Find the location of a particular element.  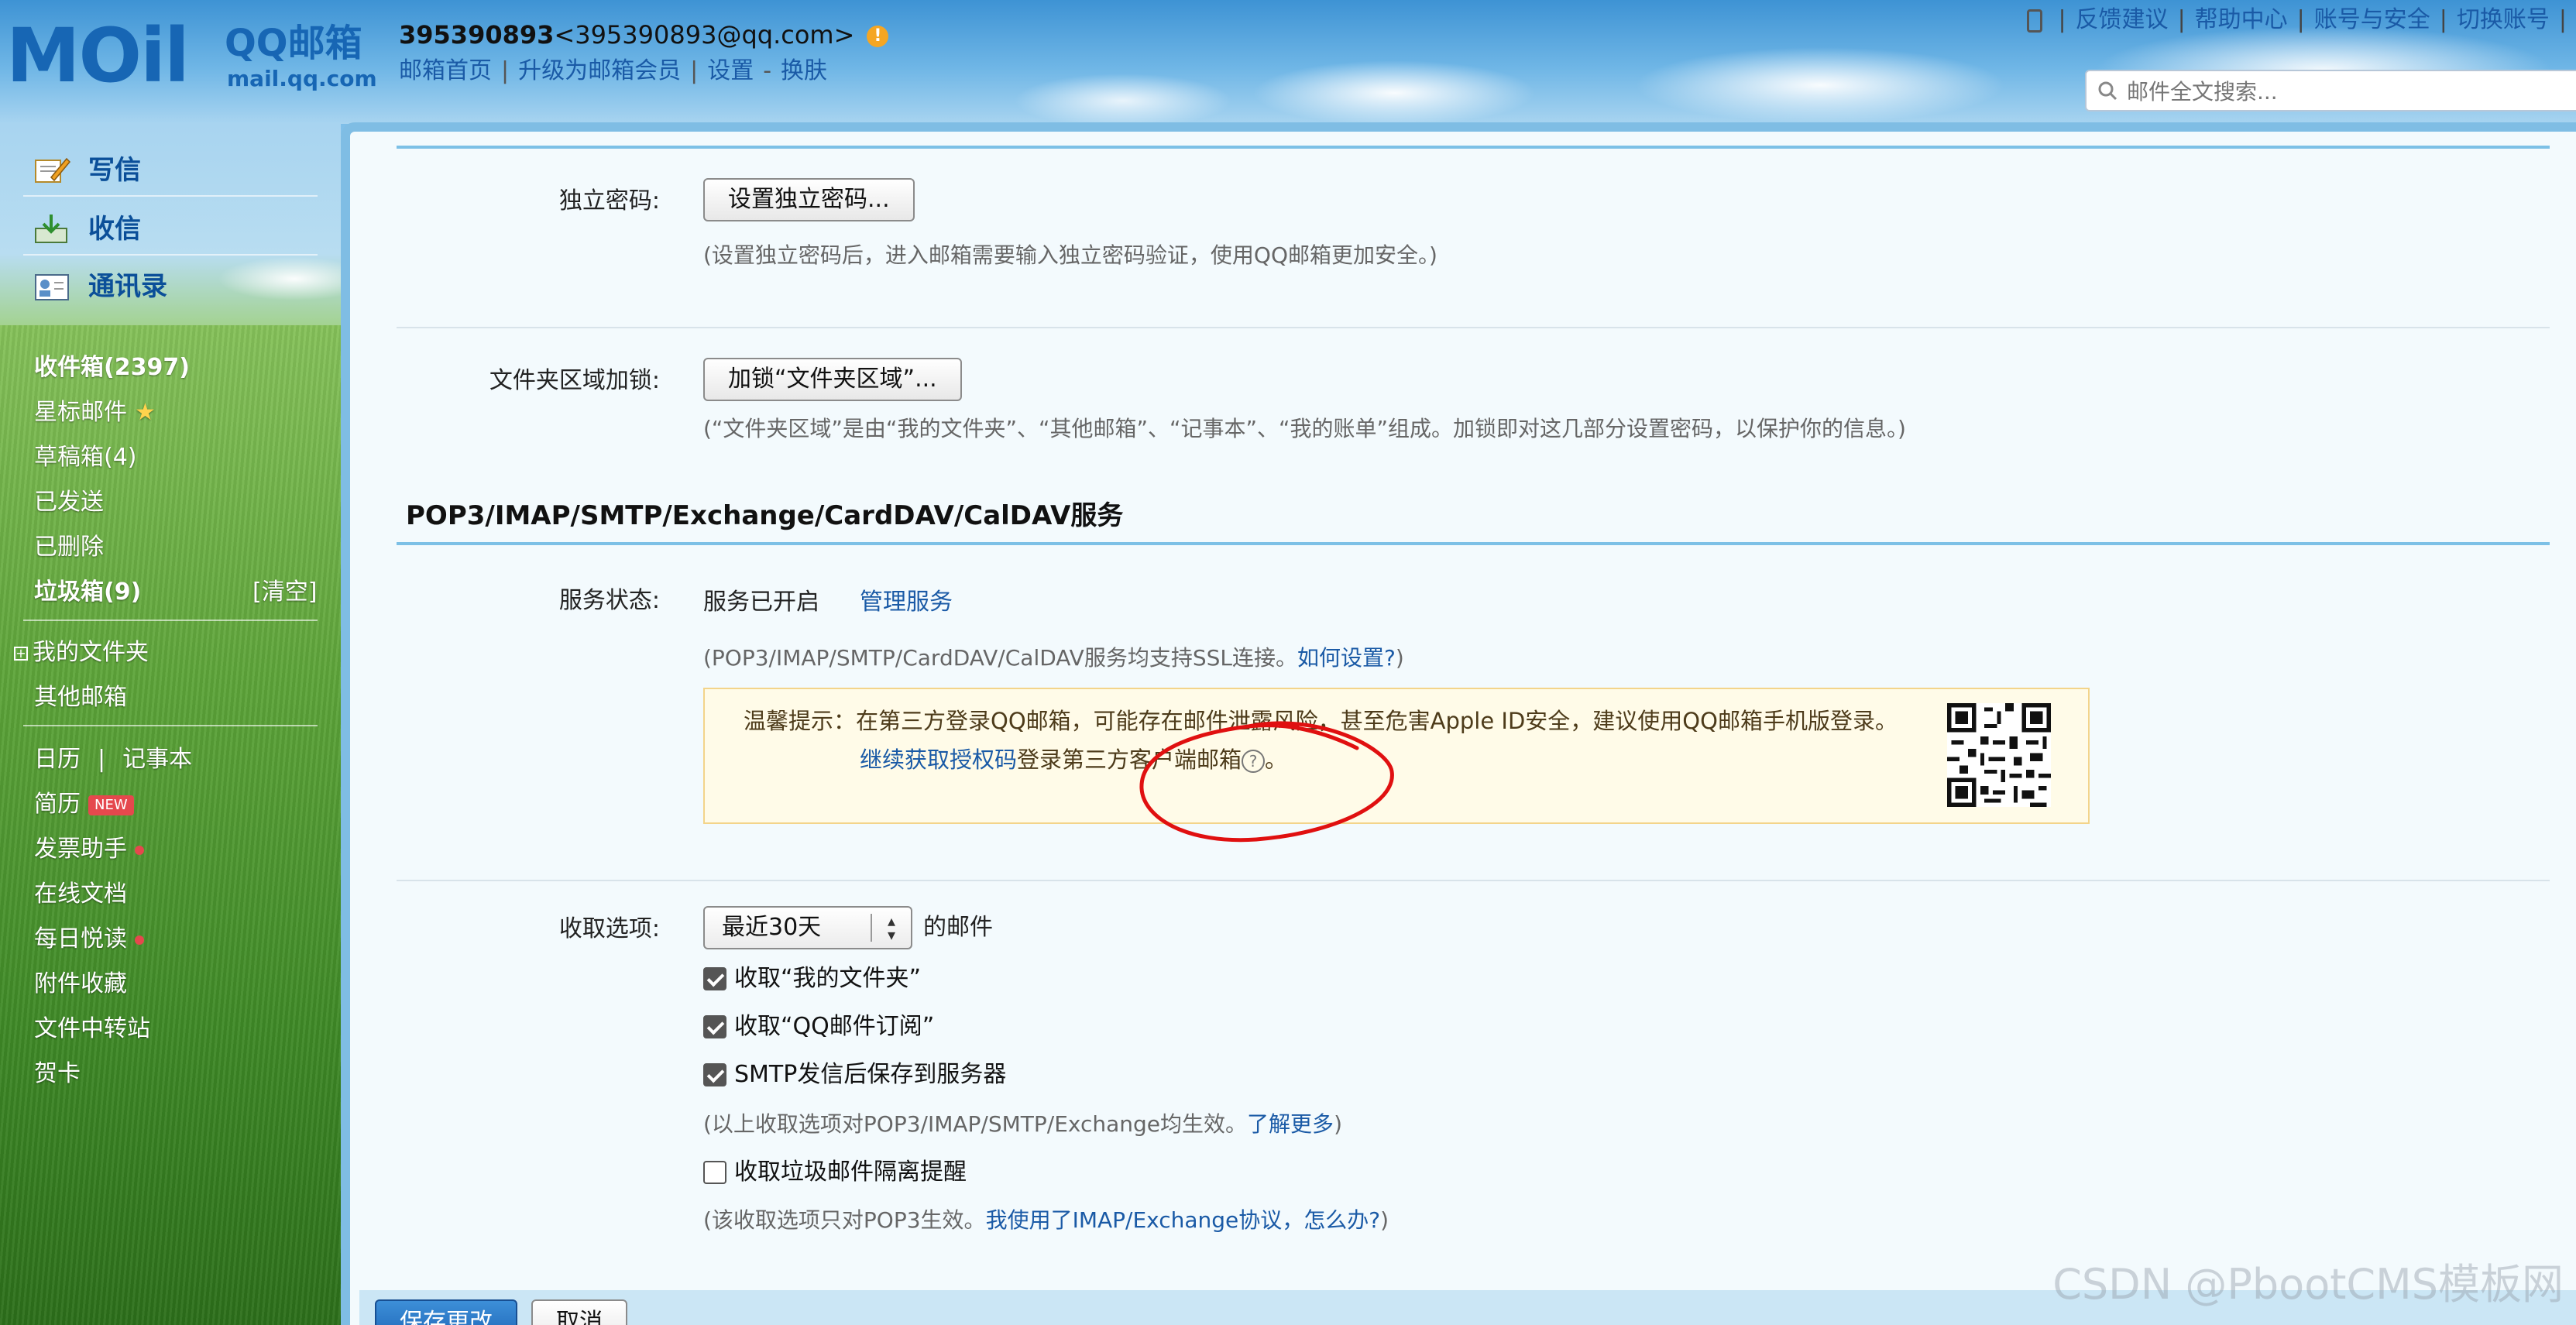

contacts-label: 通讯录 is located at coordinates (127, 287).